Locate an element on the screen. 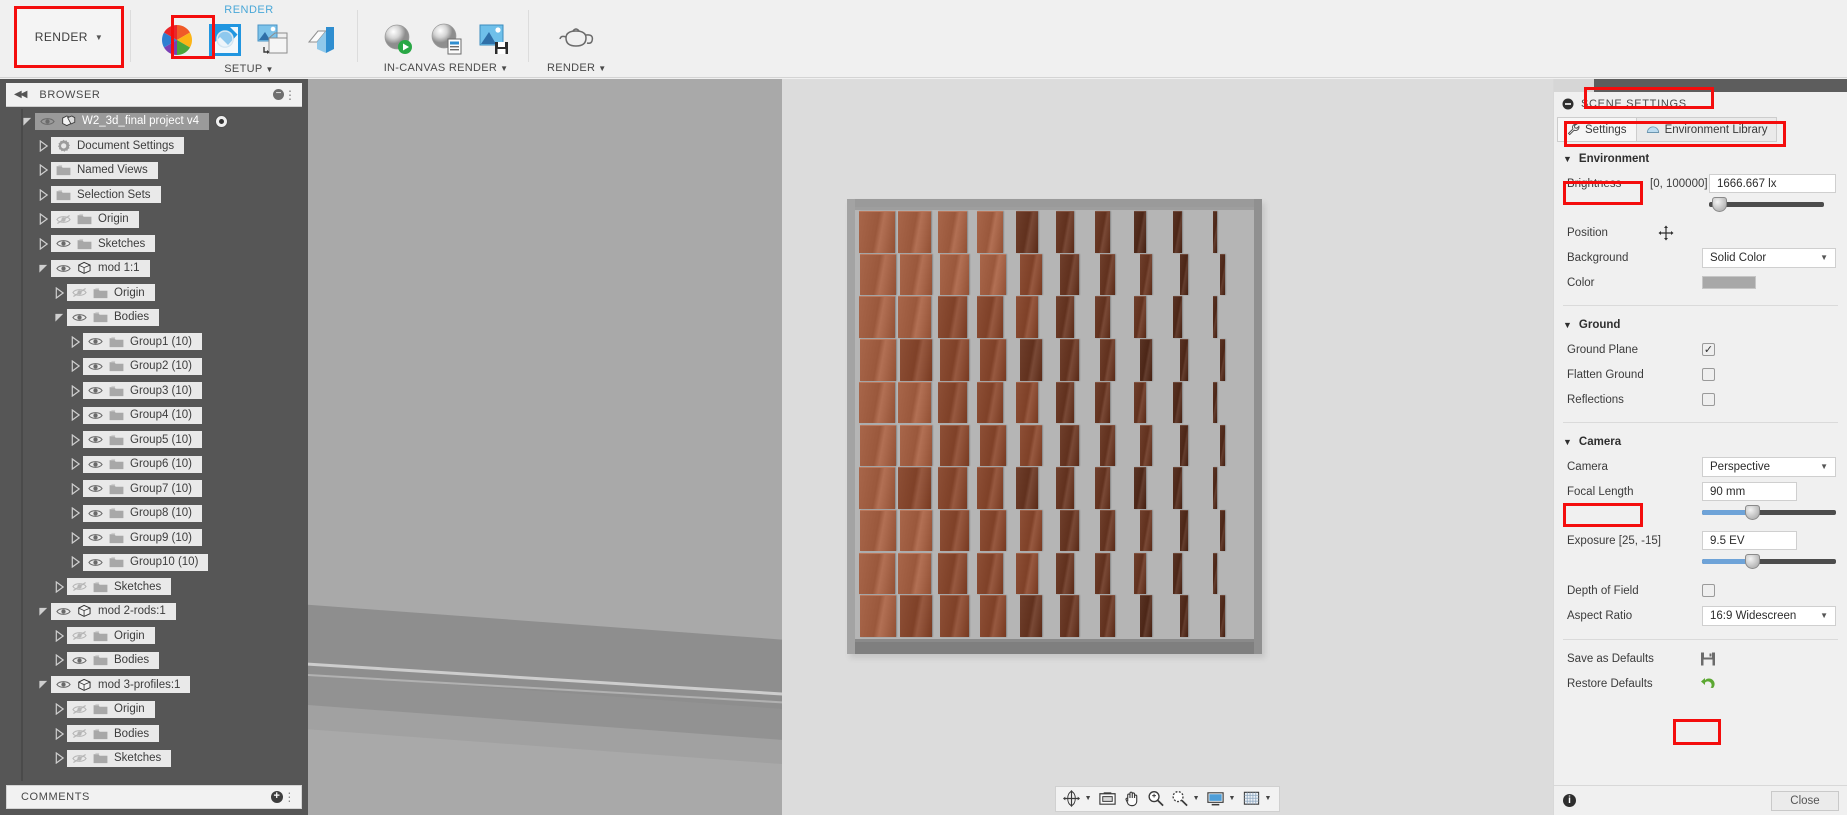 This screenshot has height=815, width=1847. tree-row: Selection Sets is located at coordinates (154, 195).